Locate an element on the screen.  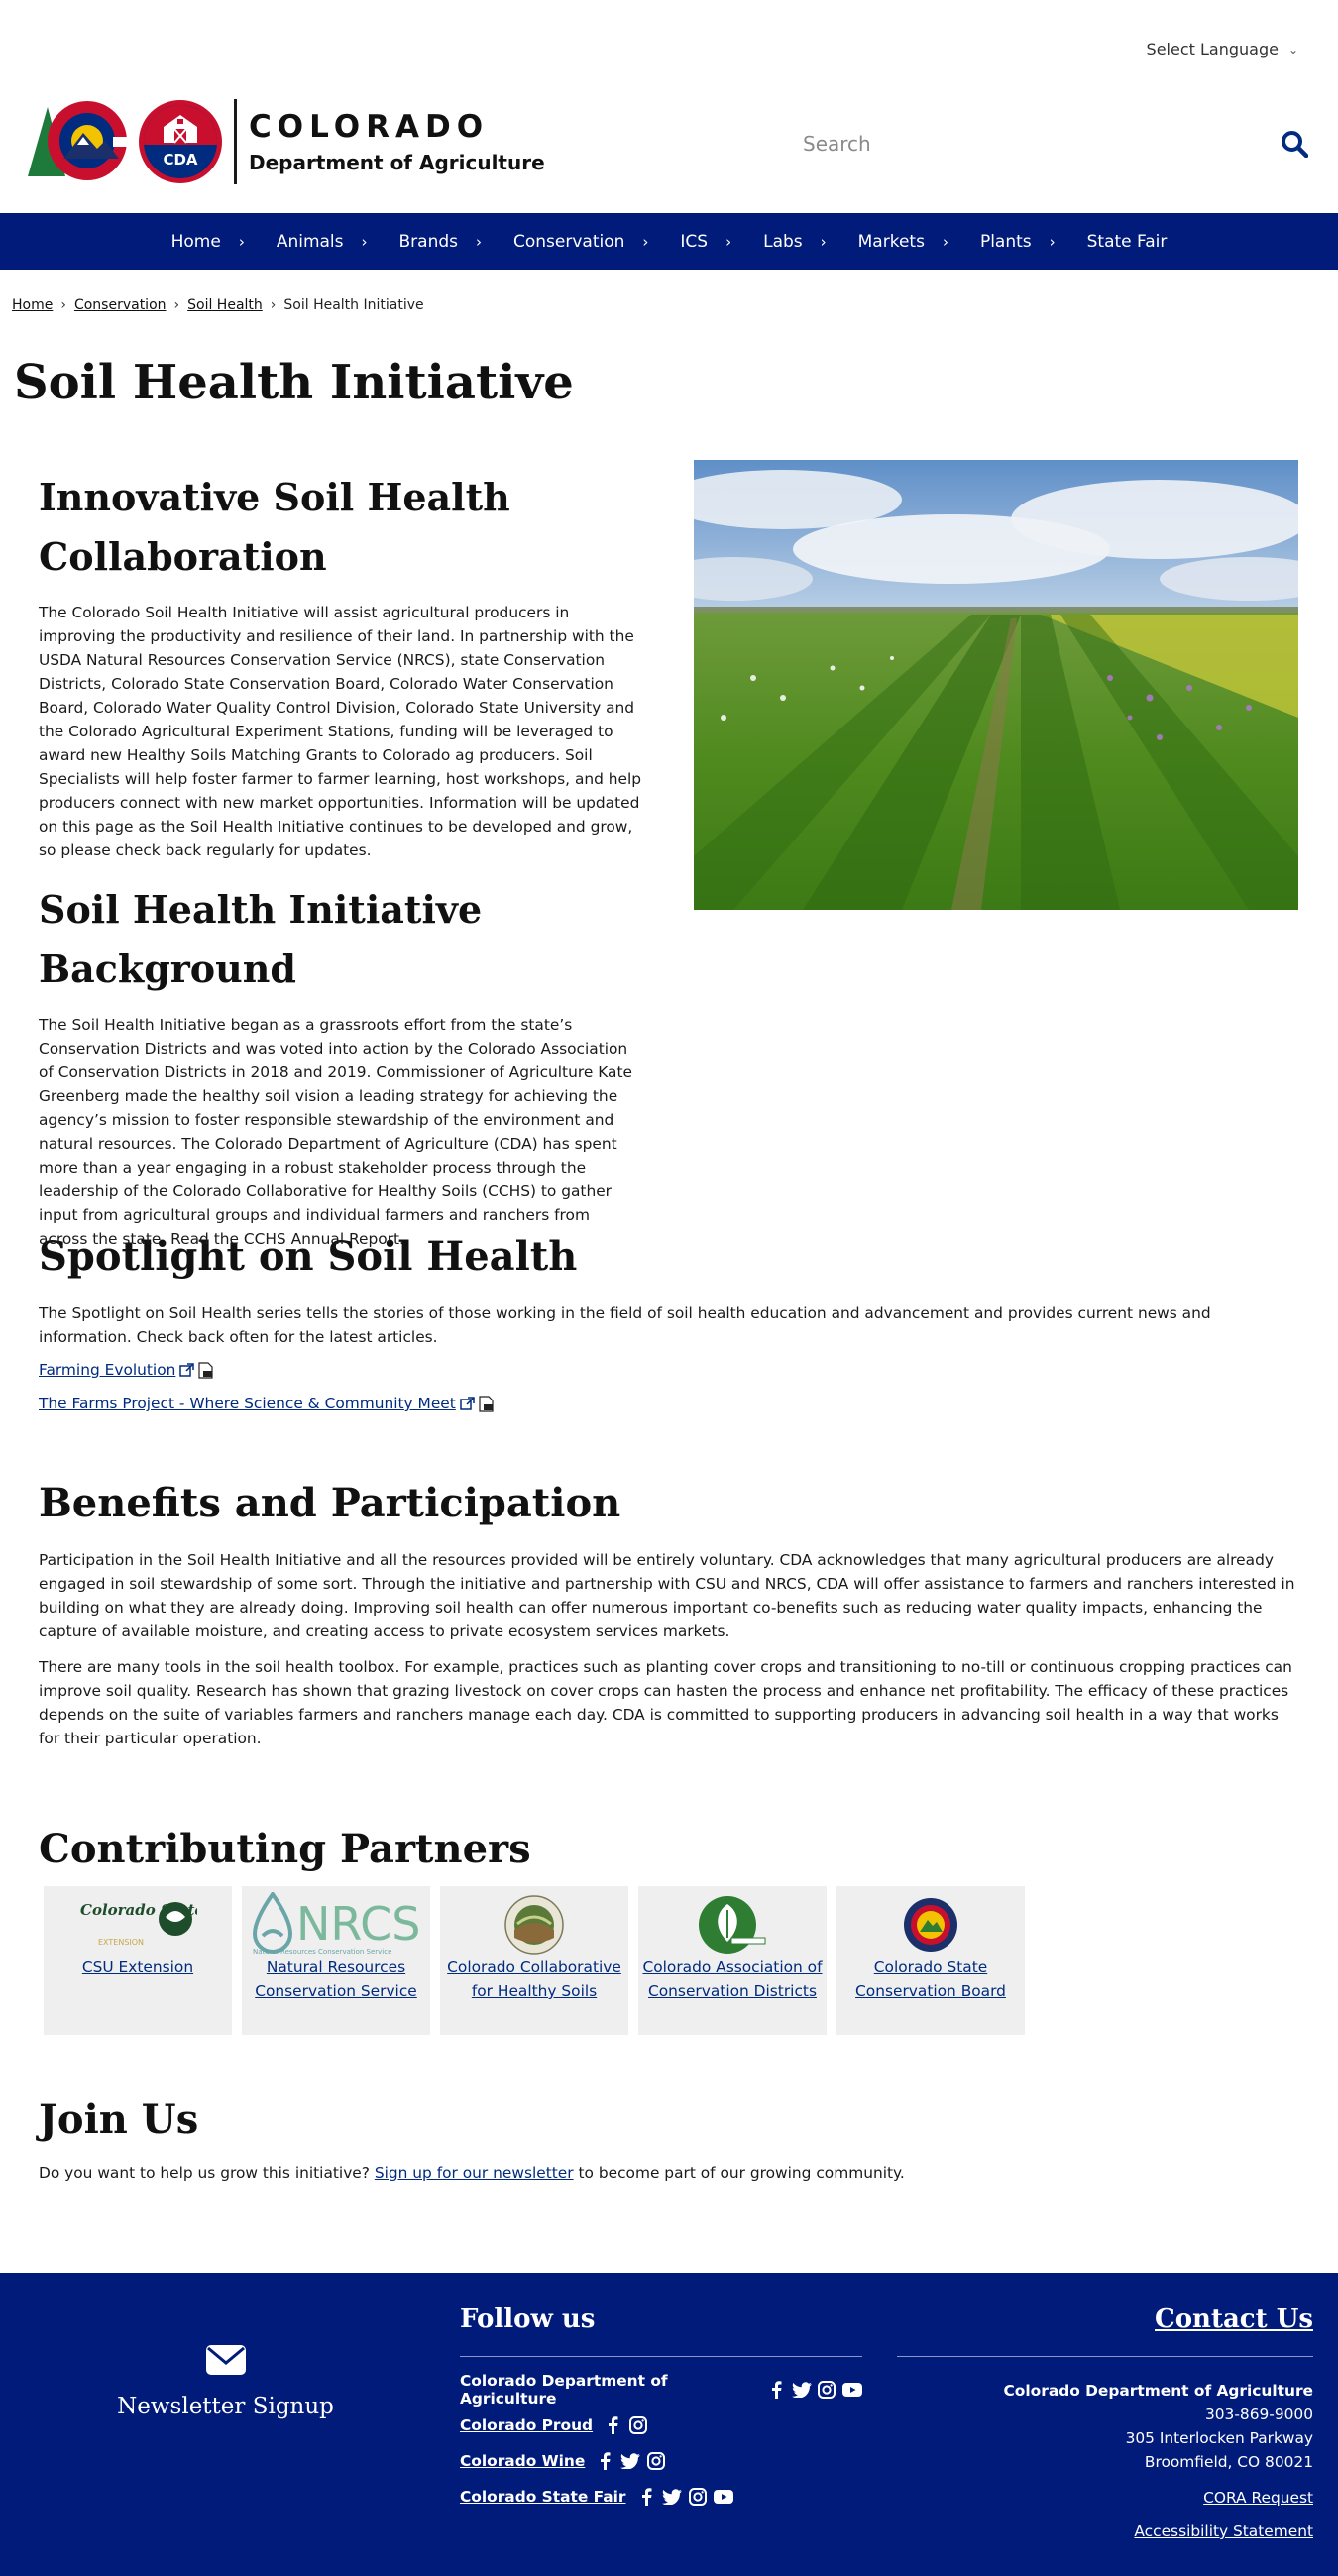
newsletter-signup-label: Newsletter Signup is located at coordinates (226, 2406).